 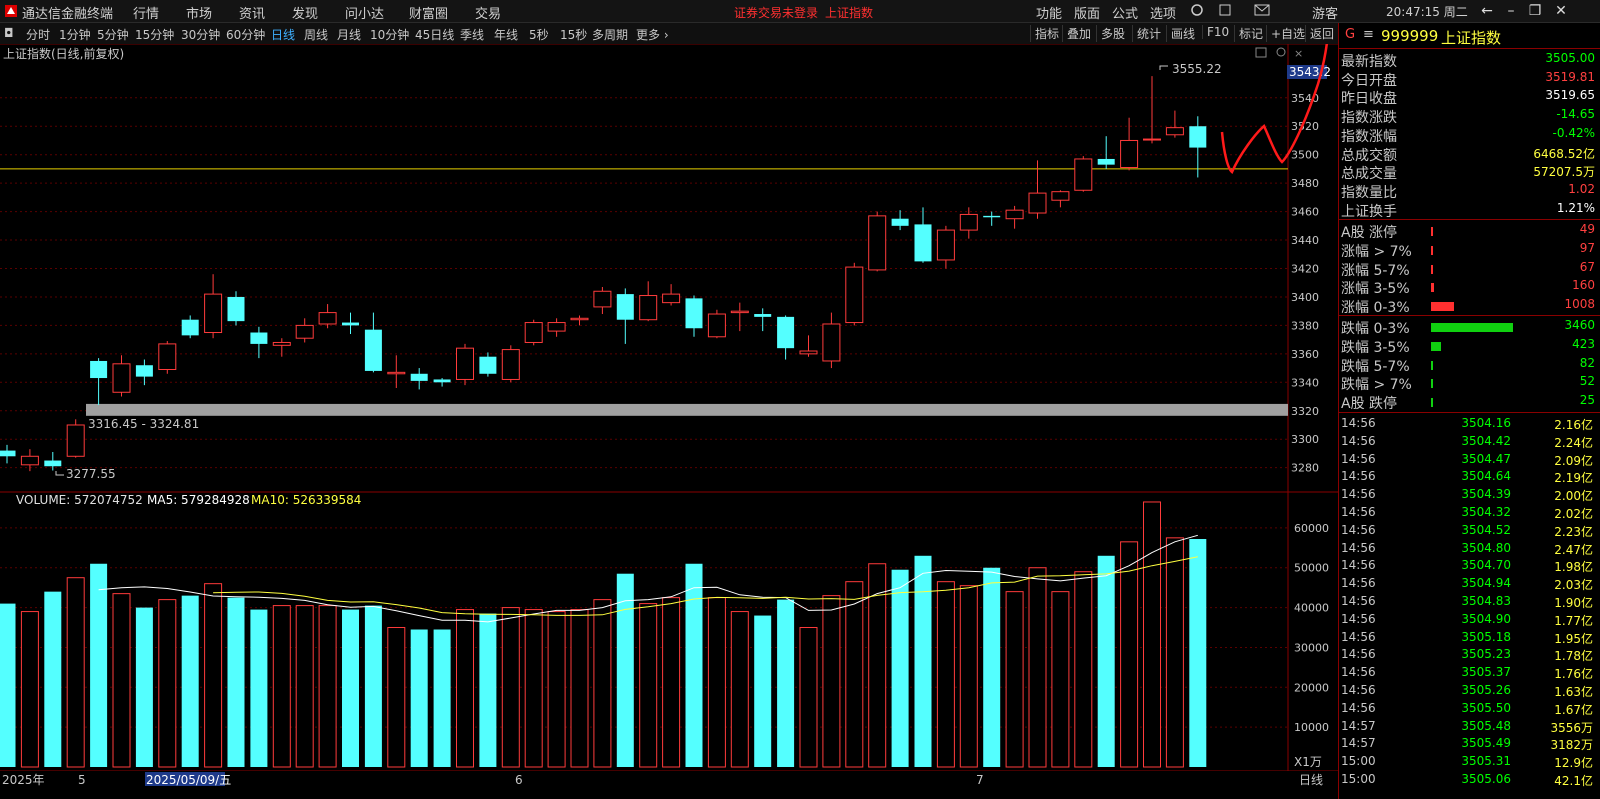 What do you see at coordinates (154, 34) in the screenshot?
I see `period-15min: 15分钟` at bounding box center [154, 34].